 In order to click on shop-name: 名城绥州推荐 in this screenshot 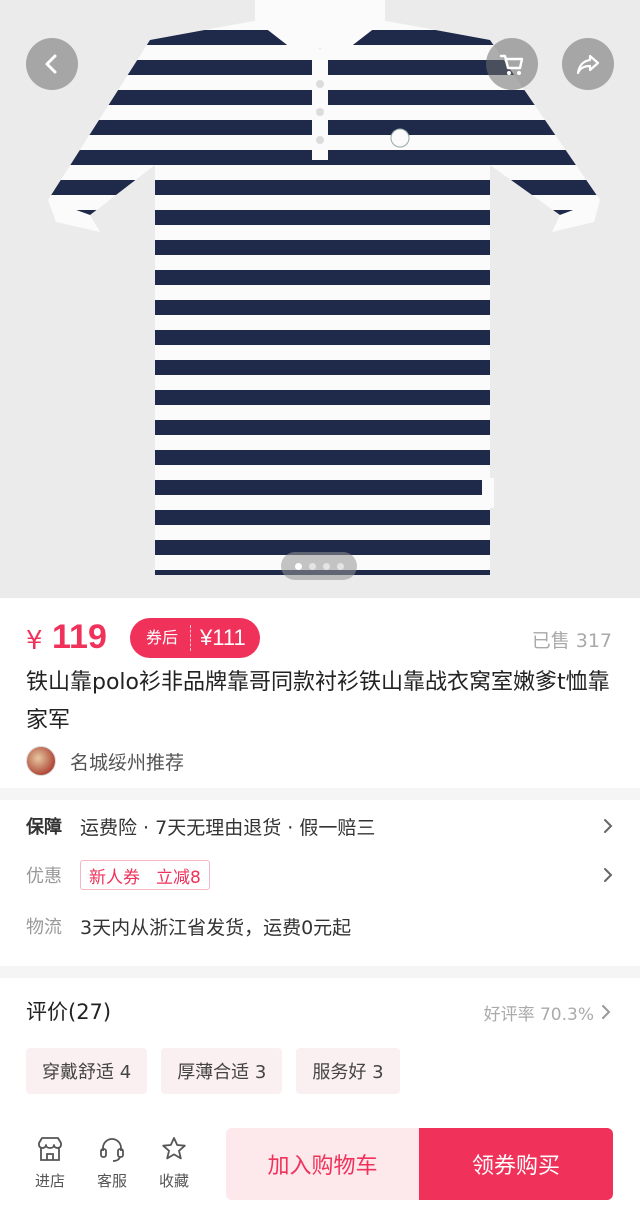, I will do `click(127, 762)`.